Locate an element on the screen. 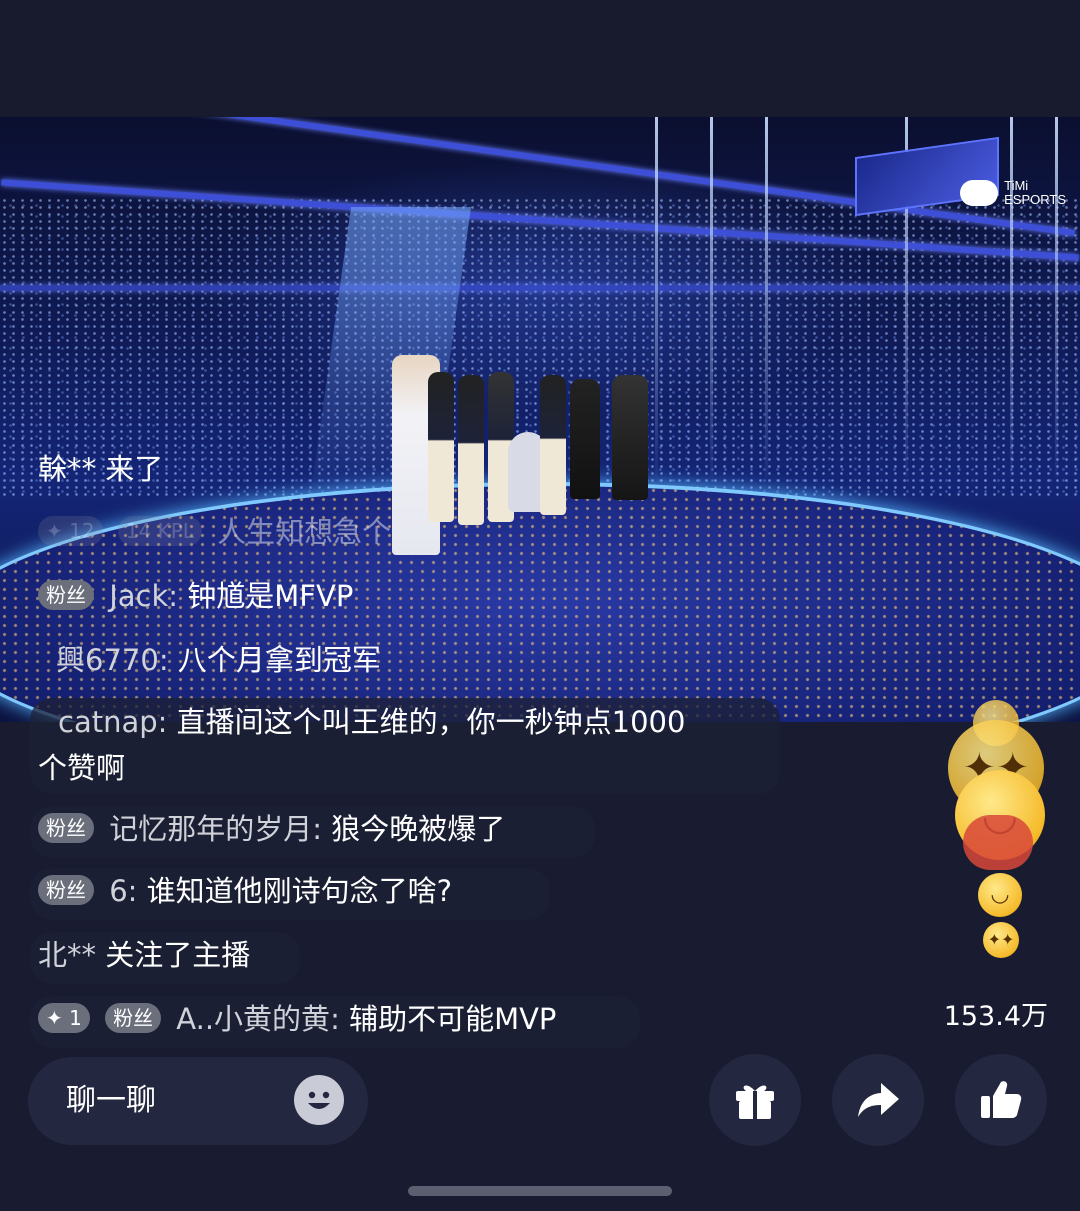 This screenshot has width=1080, height=1211. presenter-figure is located at coordinates (630, 437).